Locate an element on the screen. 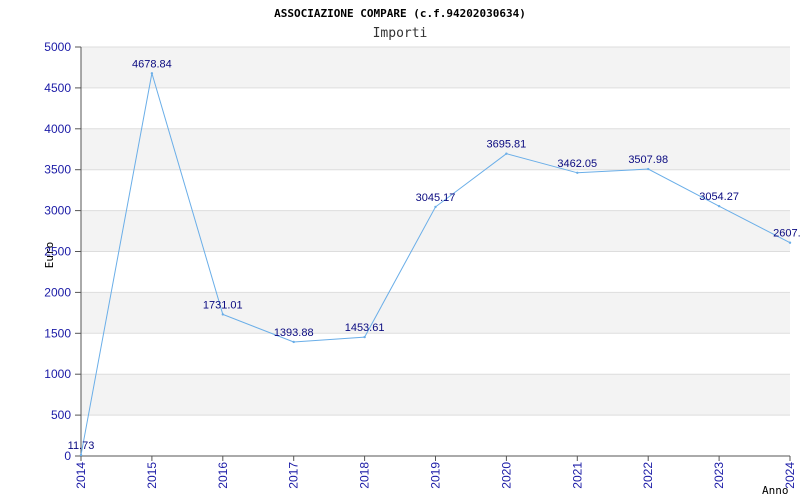  x-tick-label: 2021 is located at coordinates (577, 475).